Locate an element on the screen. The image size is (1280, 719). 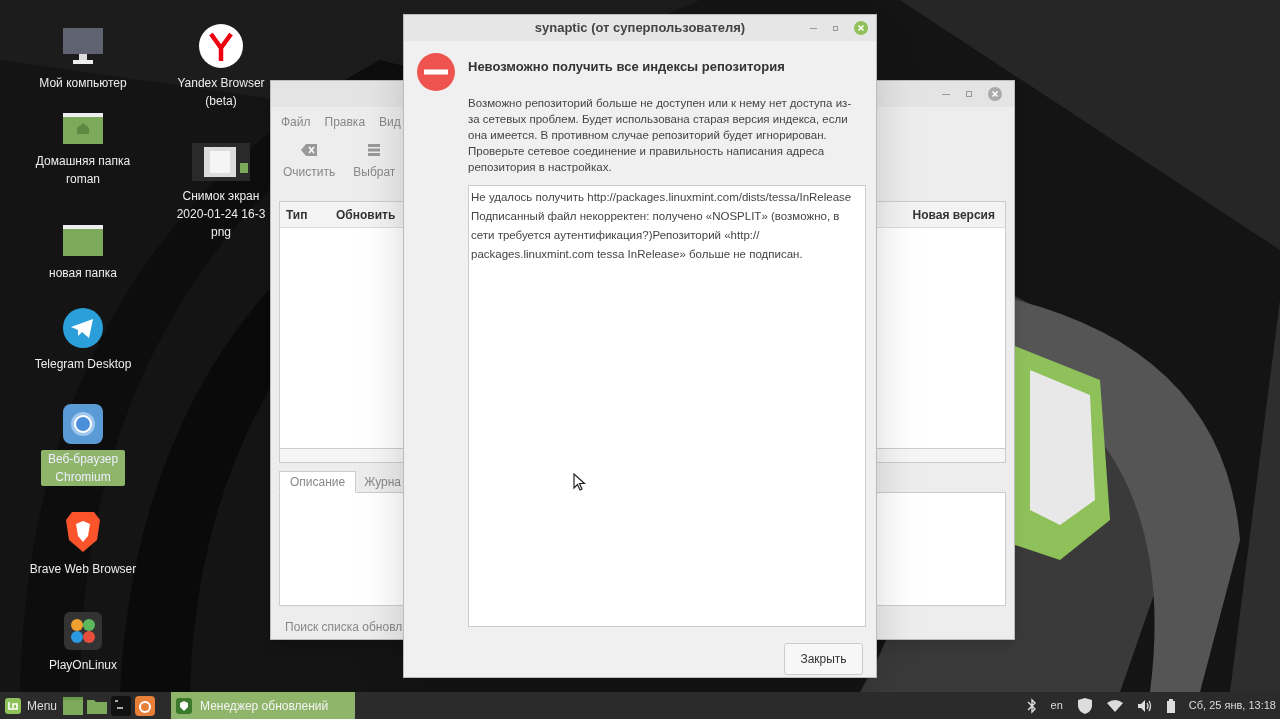
column-header: Обновить is located at coordinates (366, 214).